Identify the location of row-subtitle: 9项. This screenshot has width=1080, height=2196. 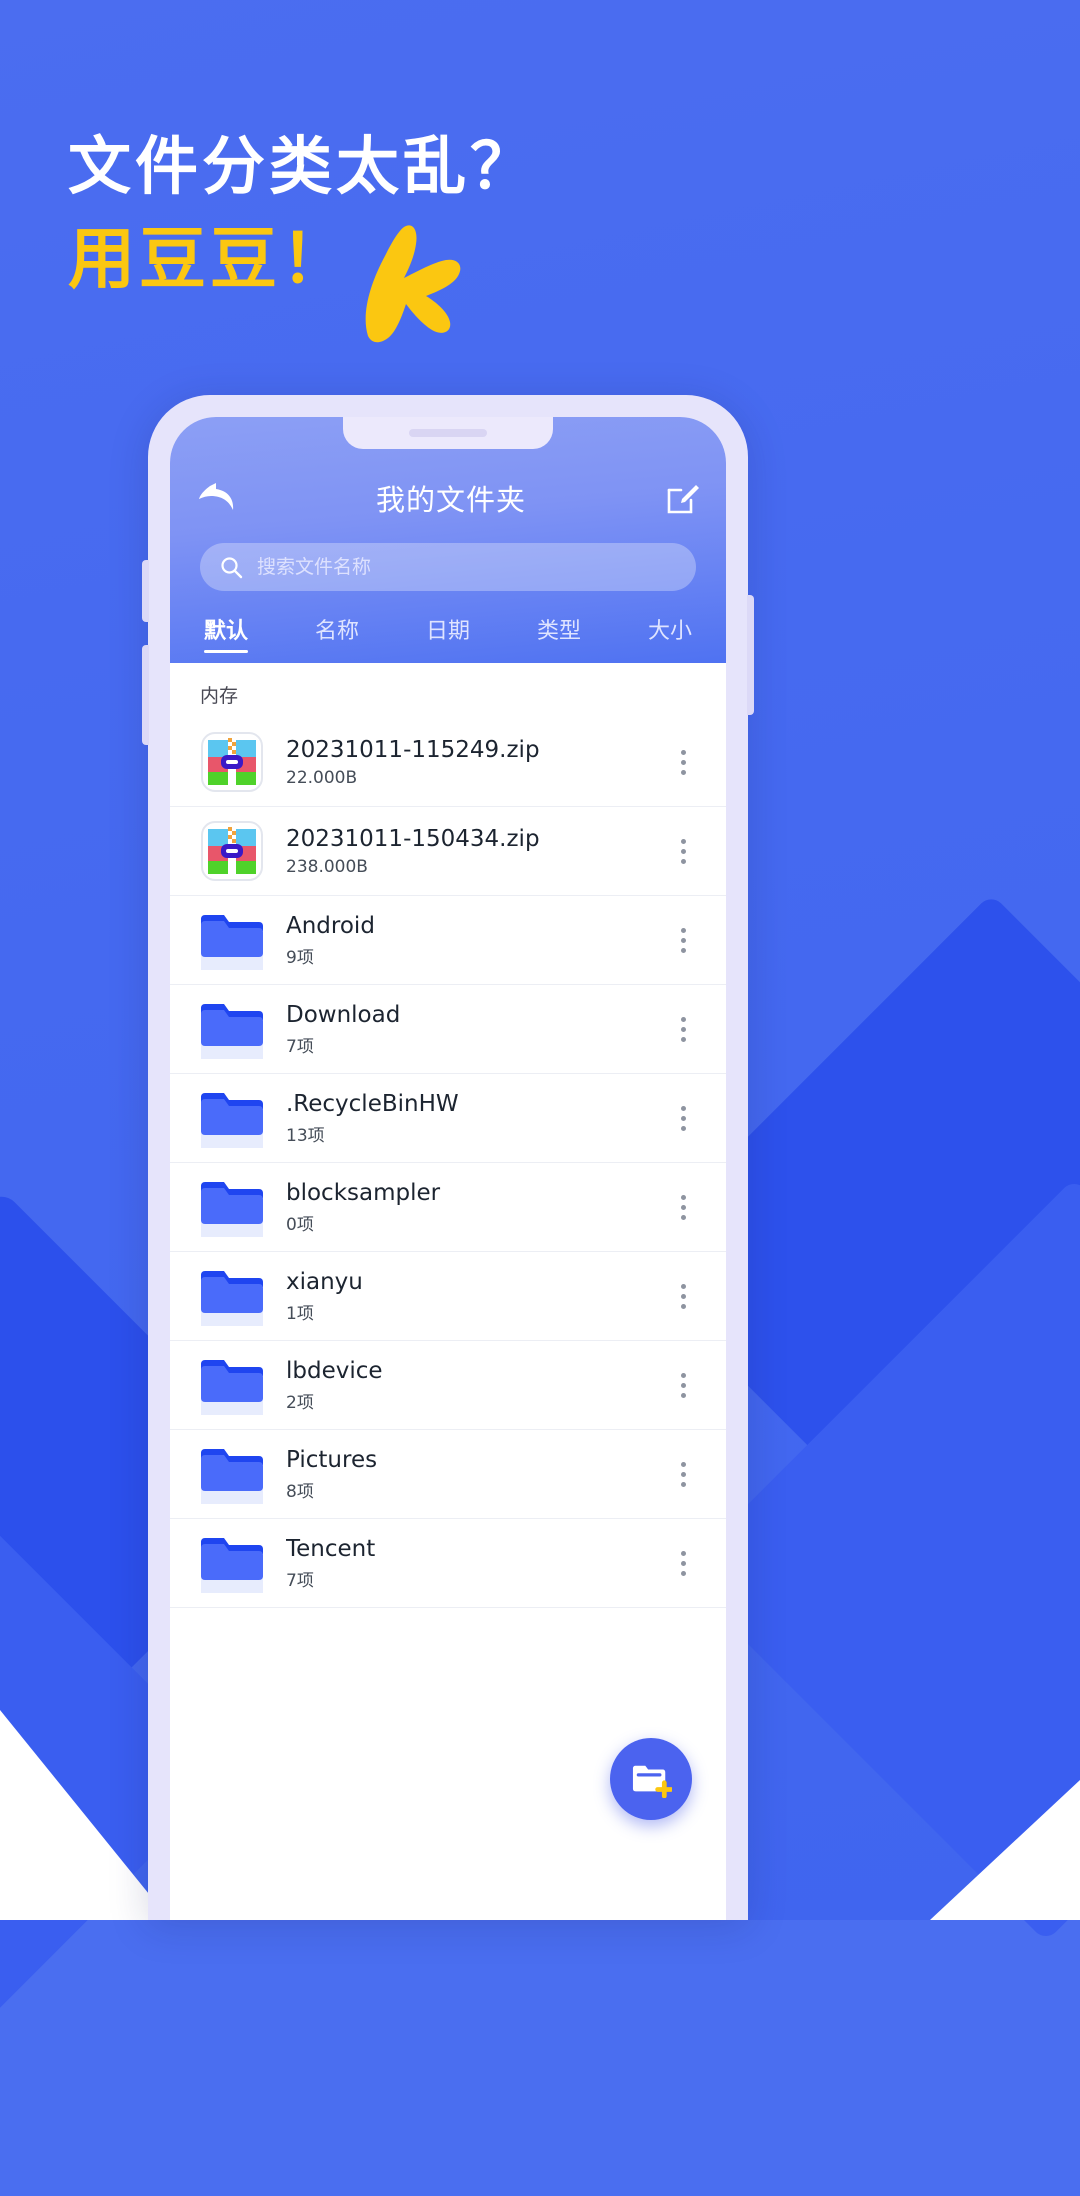
(300, 958).